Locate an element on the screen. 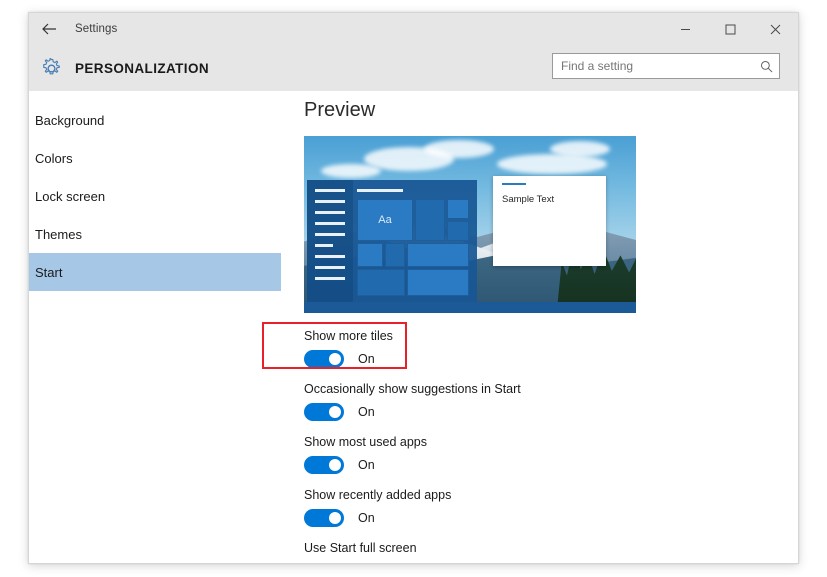 The height and width of the screenshot is (577, 827). toggle-show-most-used-apps is located at coordinates (324, 465).